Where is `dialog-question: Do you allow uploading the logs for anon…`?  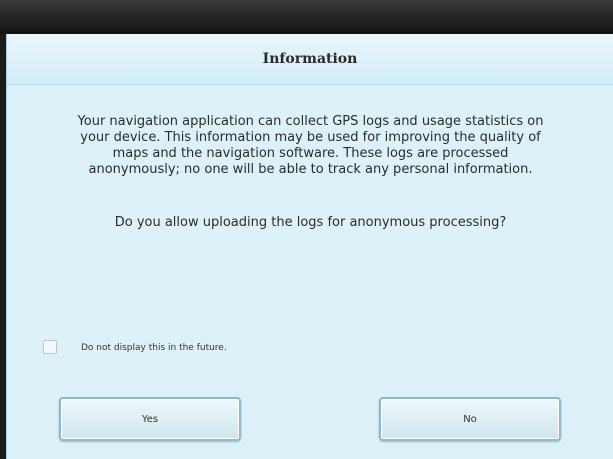
dialog-question: Do you allow uploading the logs for anon… is located at coordinates (310, 222).